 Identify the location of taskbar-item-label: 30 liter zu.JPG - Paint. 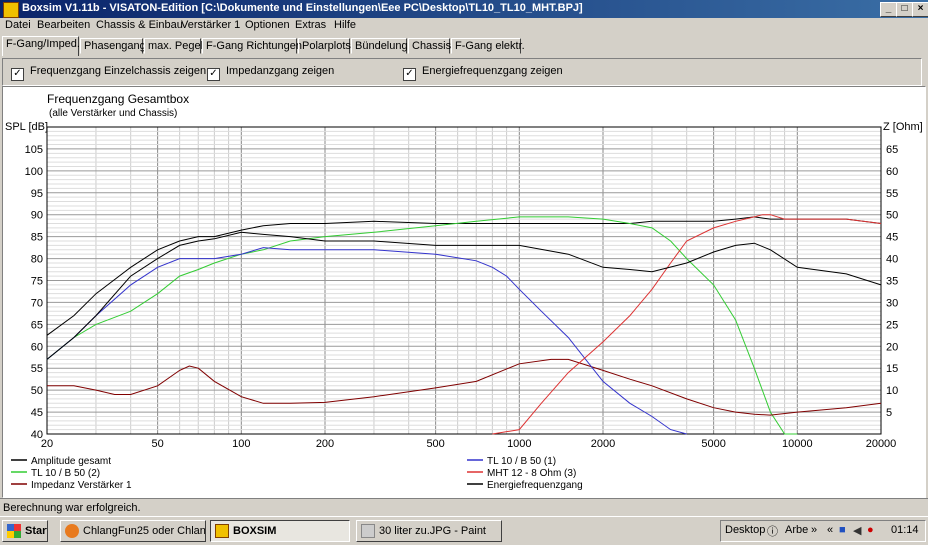
(432, 531).